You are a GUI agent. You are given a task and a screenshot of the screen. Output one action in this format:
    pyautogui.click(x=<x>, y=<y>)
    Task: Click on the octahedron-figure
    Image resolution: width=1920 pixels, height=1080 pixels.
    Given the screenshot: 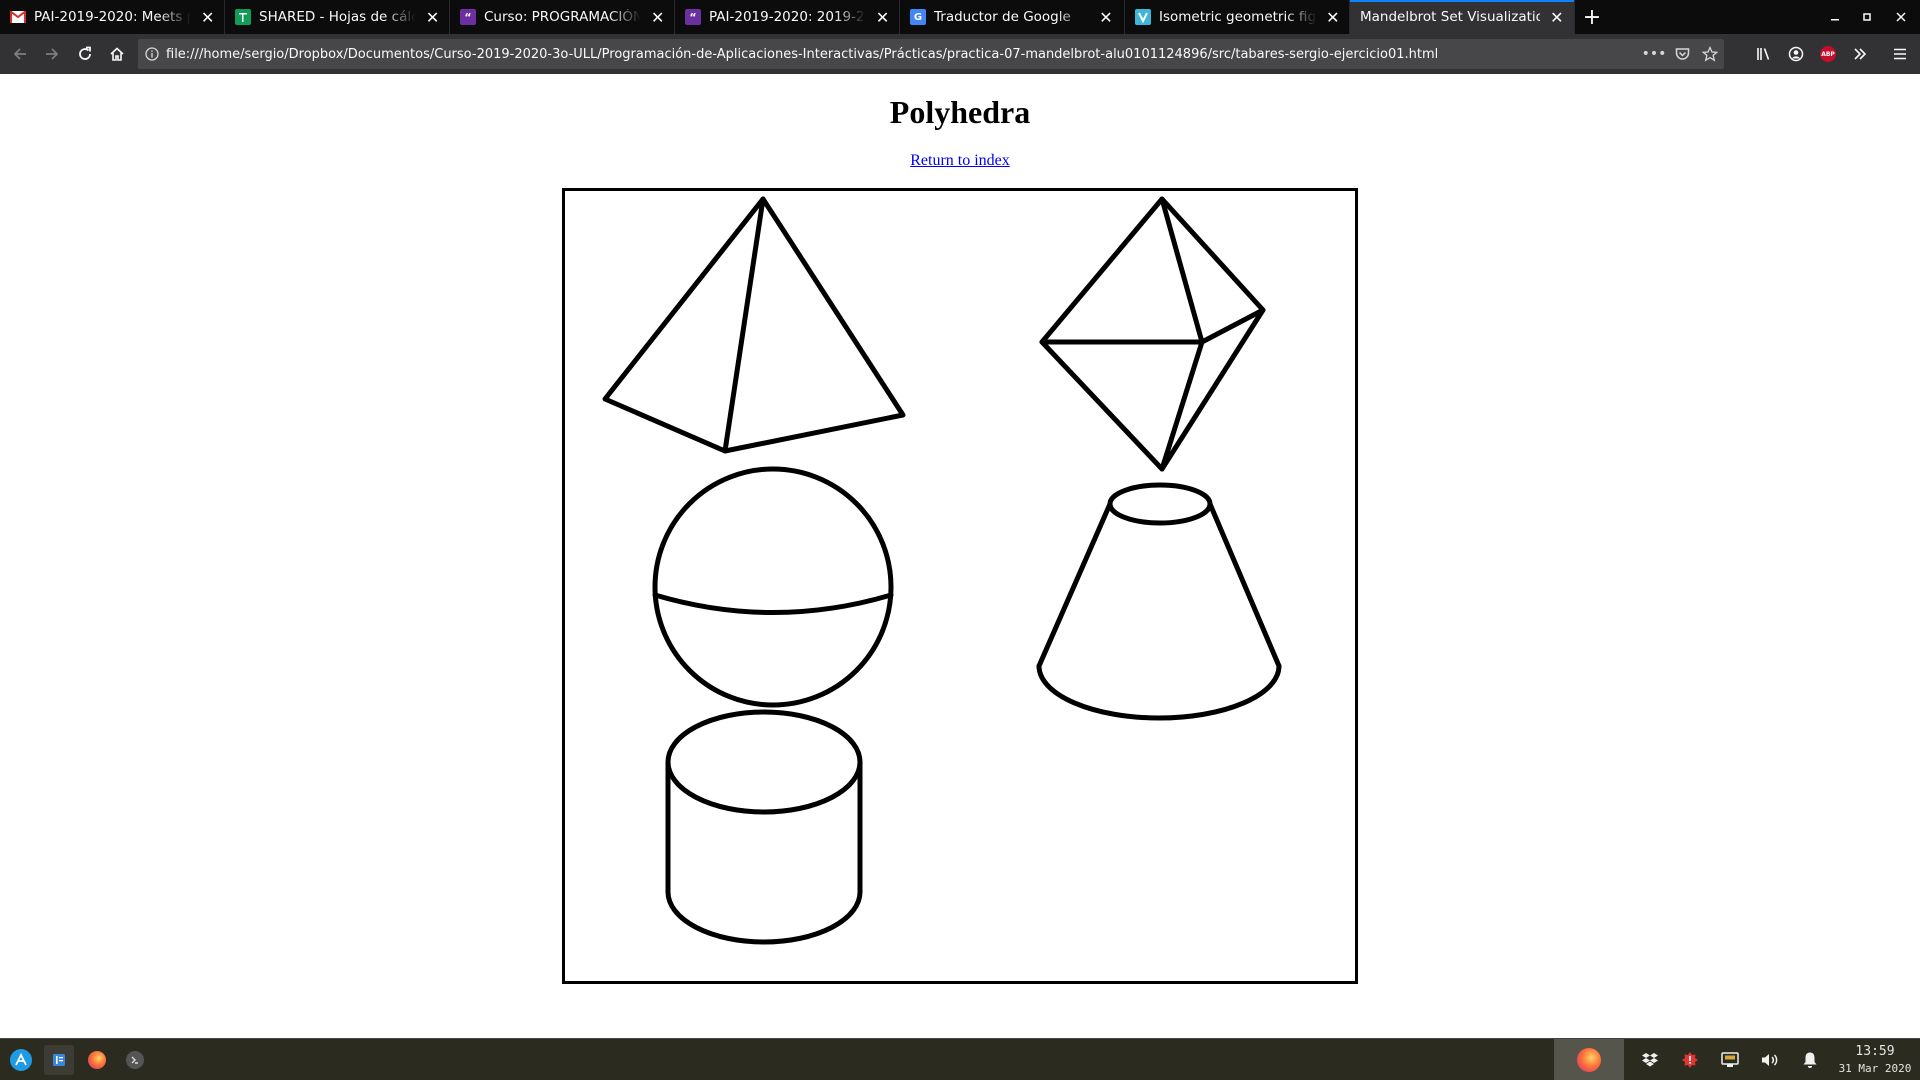 What is the action you would take?
    pyautogui.click(x=1152, y=334)
    